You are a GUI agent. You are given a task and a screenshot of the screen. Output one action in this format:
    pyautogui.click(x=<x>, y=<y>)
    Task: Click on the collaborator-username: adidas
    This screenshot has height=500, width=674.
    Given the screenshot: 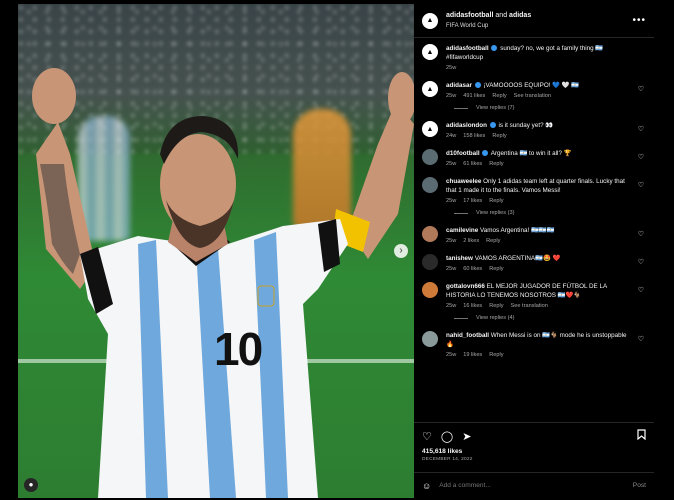 What is the action you would take?
    pyautogui.click(x=520, y=15)
    